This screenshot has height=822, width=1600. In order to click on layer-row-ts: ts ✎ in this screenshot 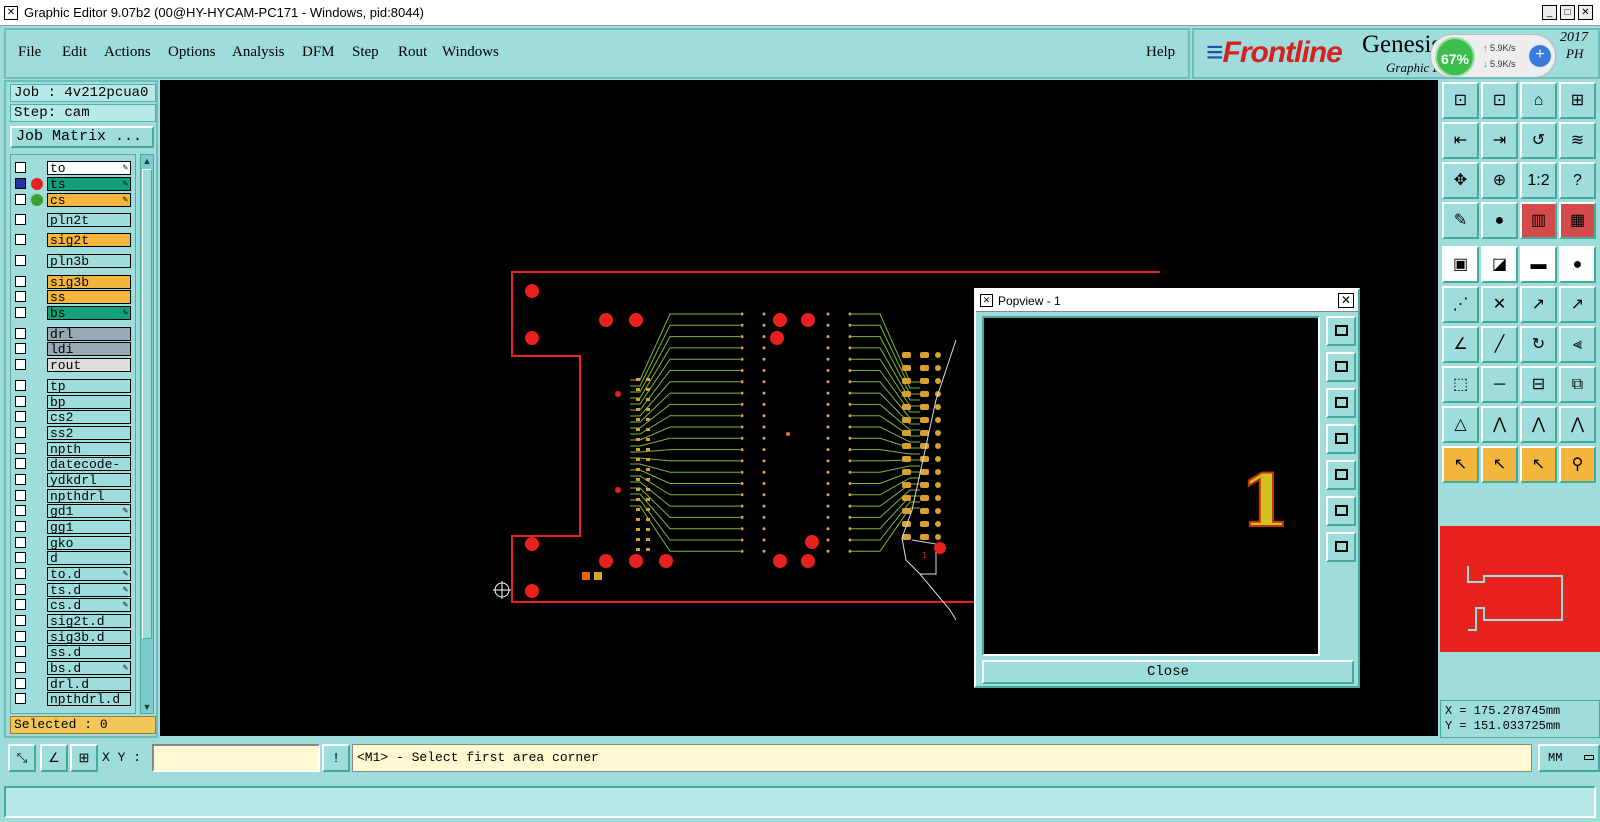, I will do `click(73, 184)`.